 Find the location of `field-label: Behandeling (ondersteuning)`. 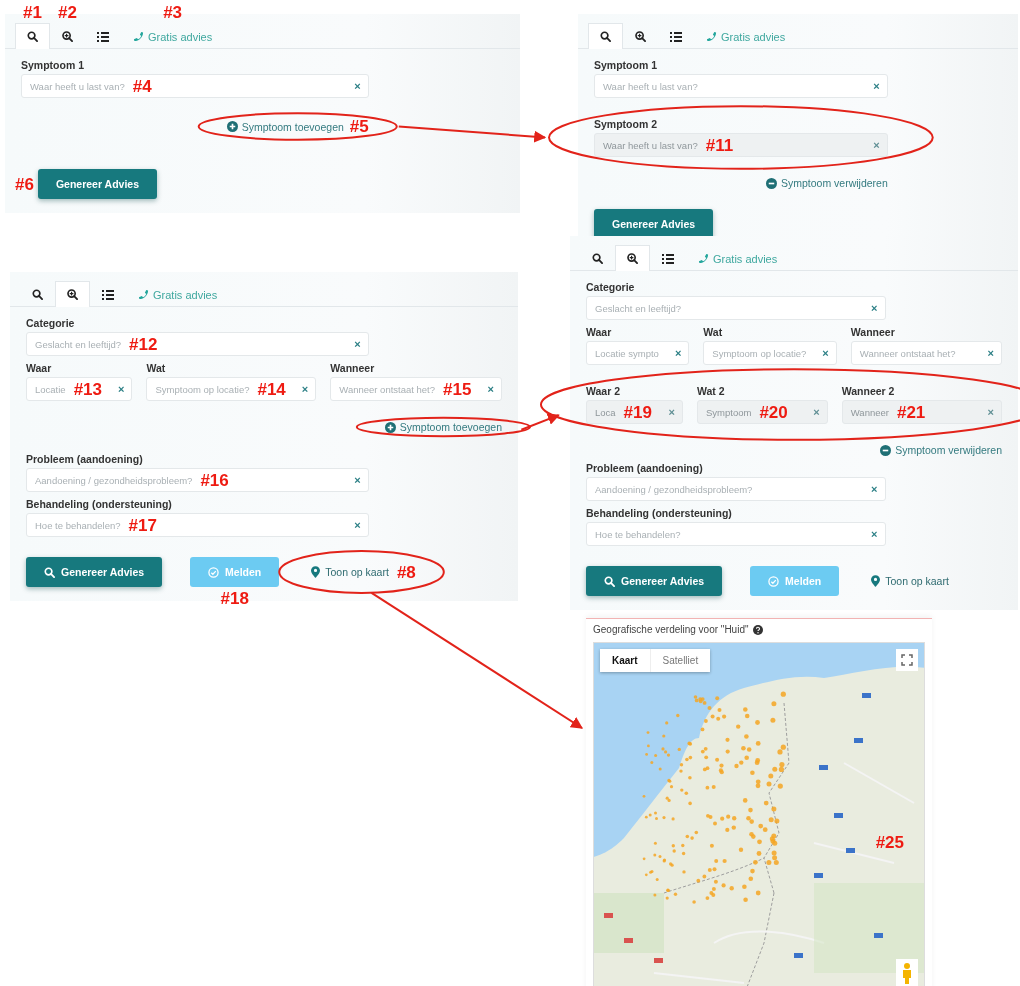

field-label: Behandeling (ondersteuning) is located at coordinates (659, 513).